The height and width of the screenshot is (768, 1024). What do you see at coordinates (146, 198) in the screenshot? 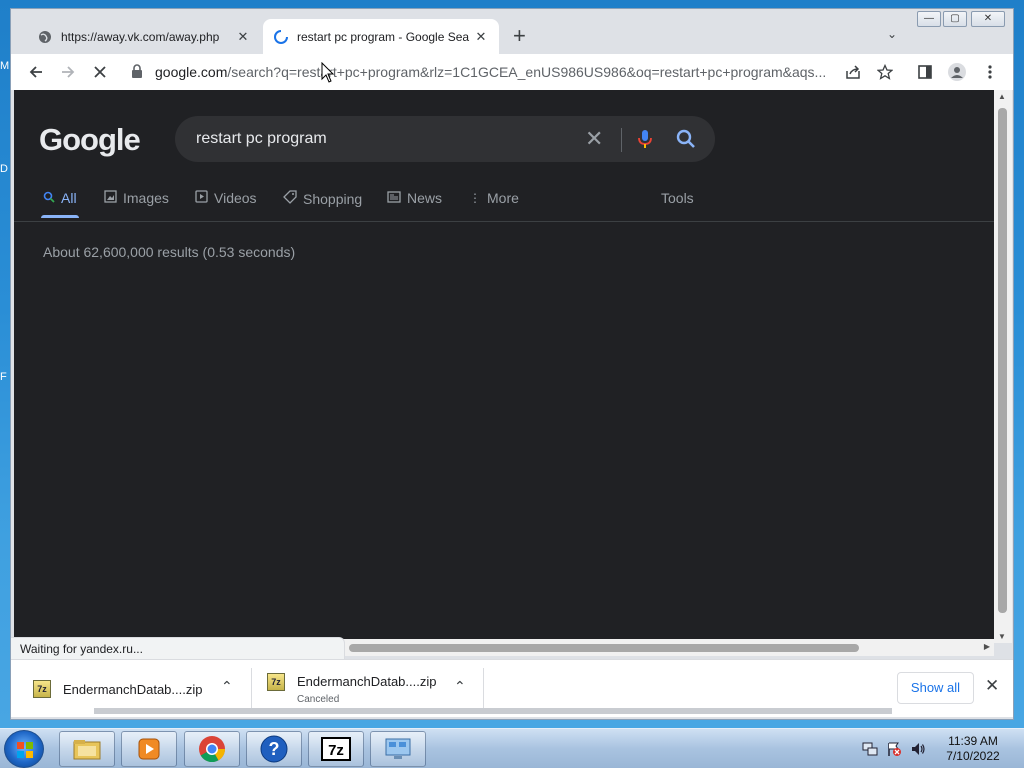
I see `tab-label: Images` at bounding box center [146, 198].